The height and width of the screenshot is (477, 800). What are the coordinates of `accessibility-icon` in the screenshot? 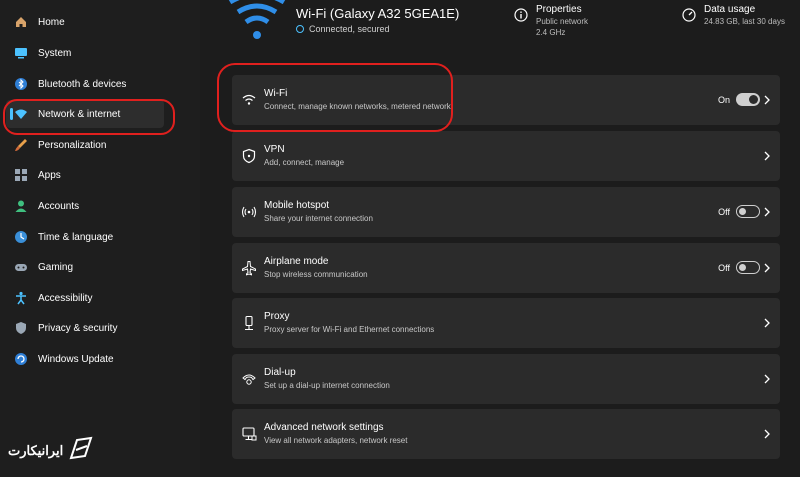 It's located at (21, 298).